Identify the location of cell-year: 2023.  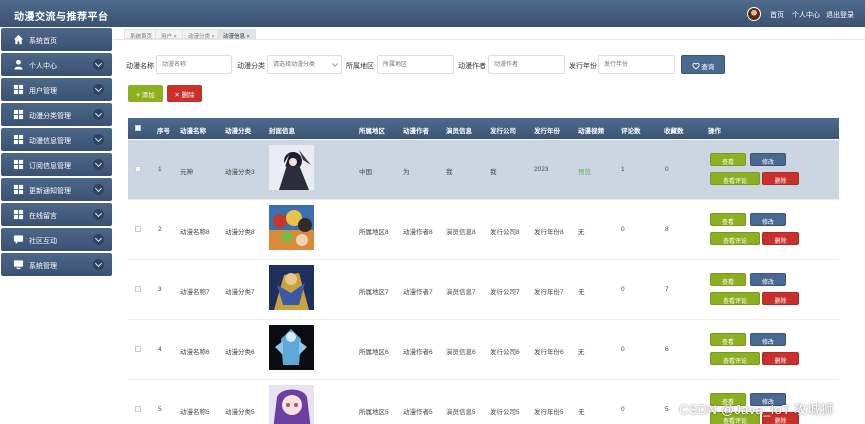
(541, 169).